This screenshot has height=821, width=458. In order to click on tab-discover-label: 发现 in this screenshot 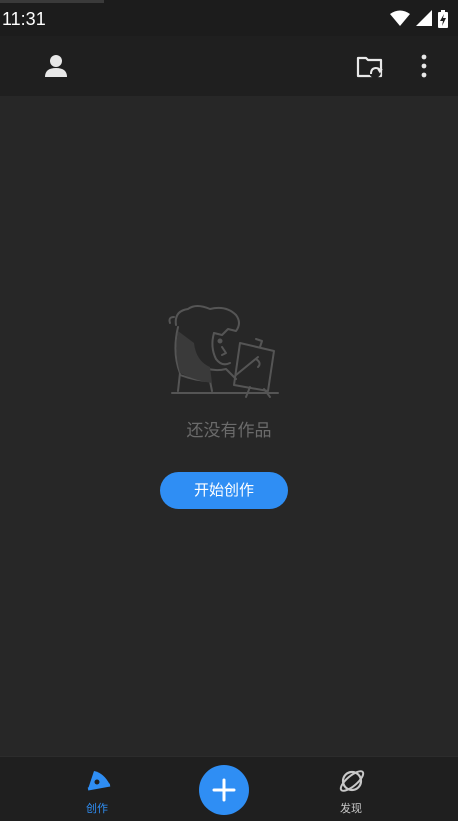, I will do `click(351, 808)`.